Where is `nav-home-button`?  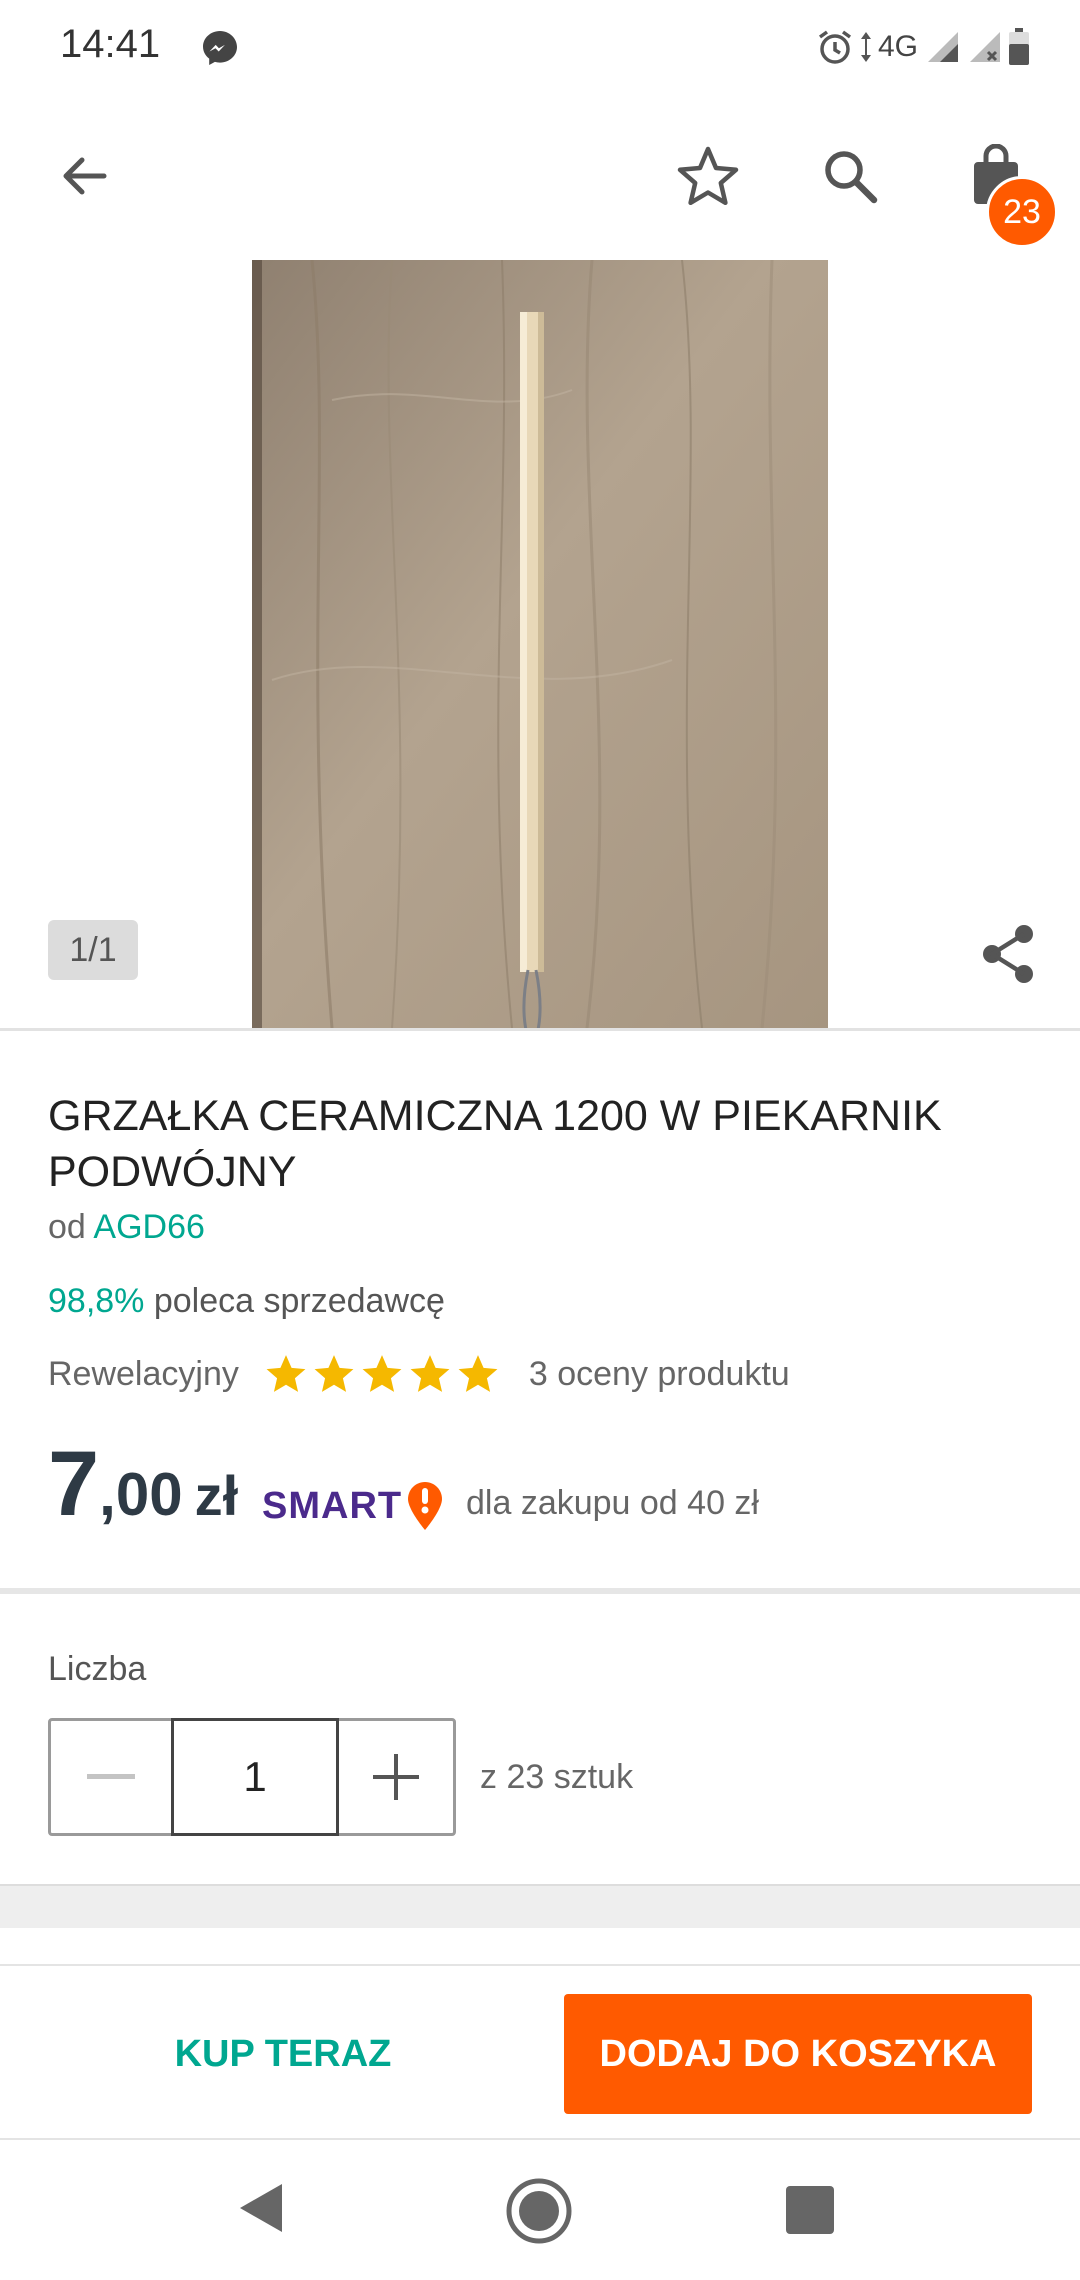
nav-home-button is located at coordinates (539, 2213).